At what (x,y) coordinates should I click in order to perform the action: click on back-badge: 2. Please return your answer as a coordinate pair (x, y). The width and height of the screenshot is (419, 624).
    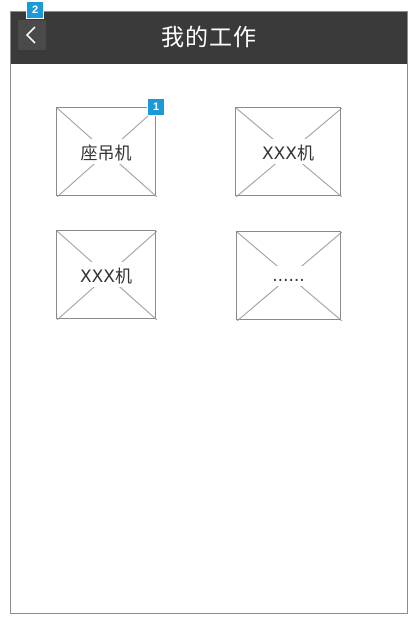
    Looking at the image, I should click on (35, 10).